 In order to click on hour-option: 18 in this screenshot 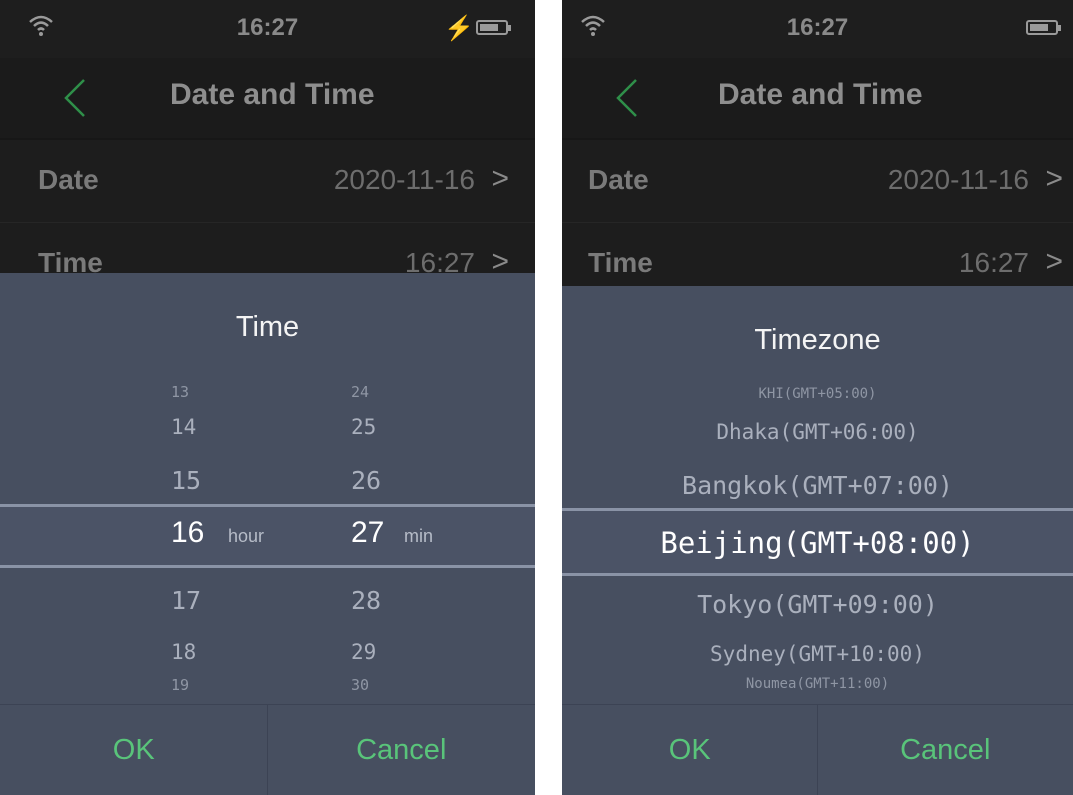, I will do `click(183, 652)`.